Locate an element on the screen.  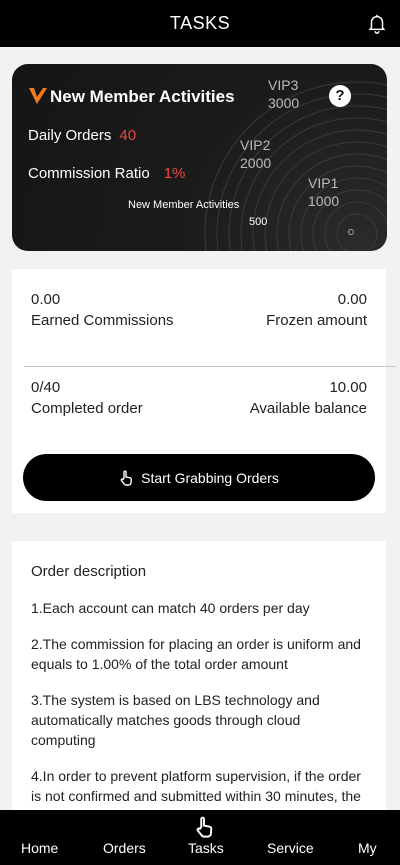
vip2-name: VIP2 is located at coordinates (255, 145).